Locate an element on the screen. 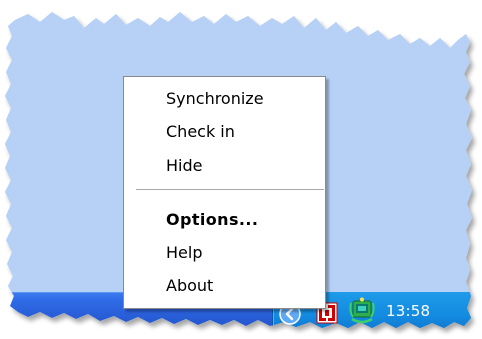 This screenshot has width=482, height=339. menu-item-help: Help is located at coordinates (184, 253).